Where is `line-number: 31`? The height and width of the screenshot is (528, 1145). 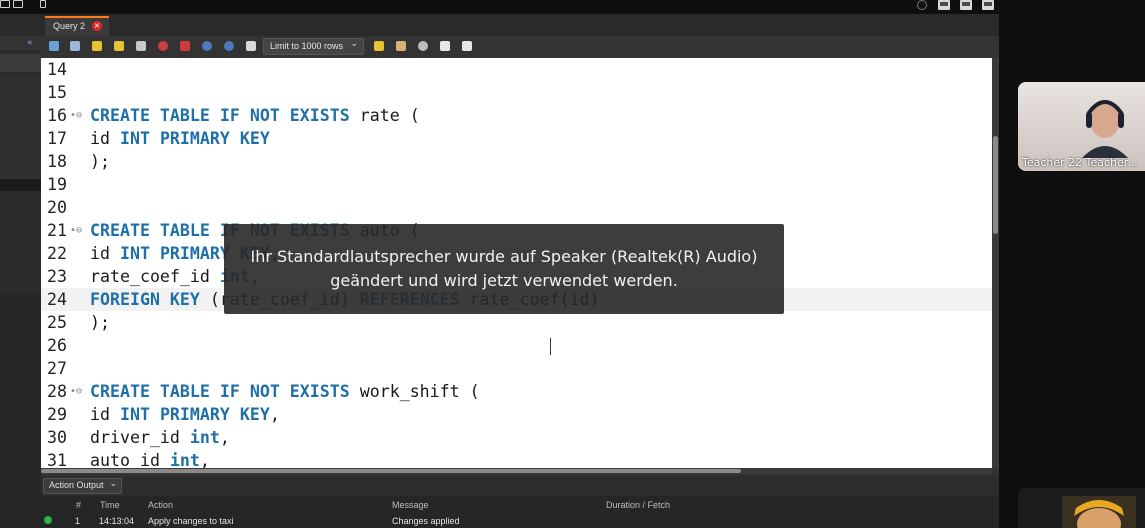 line-number: 31 is located at coordinates (57, 459).